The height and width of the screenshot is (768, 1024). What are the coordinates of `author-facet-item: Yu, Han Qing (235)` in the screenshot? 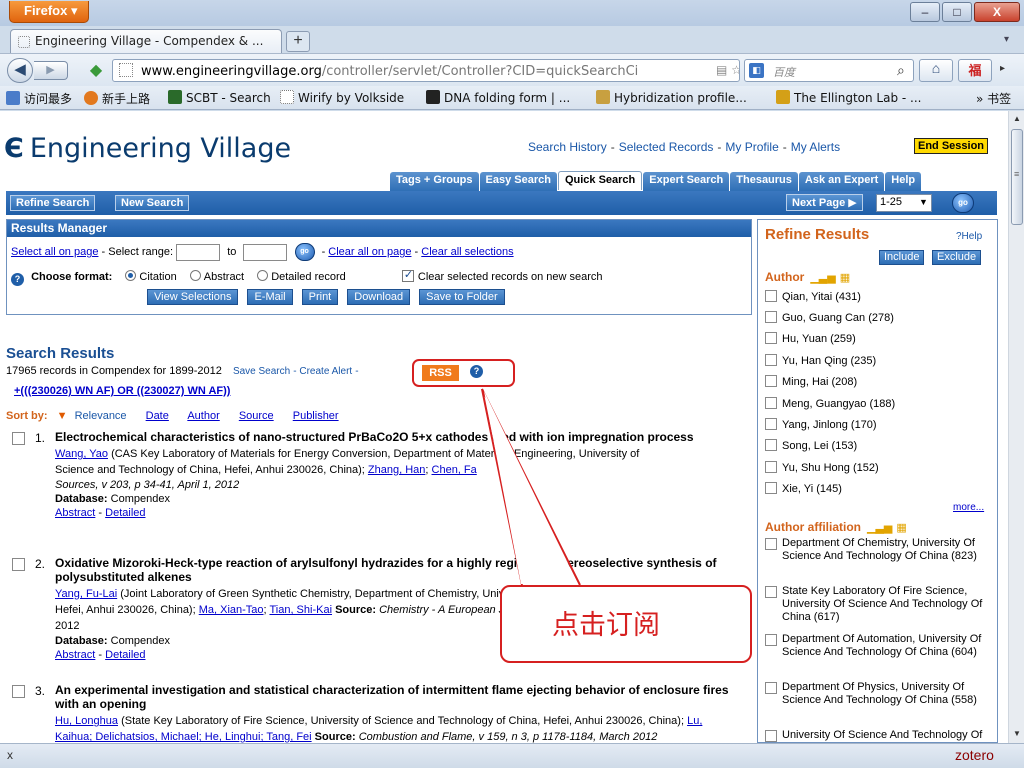 It's located at (879, 360).